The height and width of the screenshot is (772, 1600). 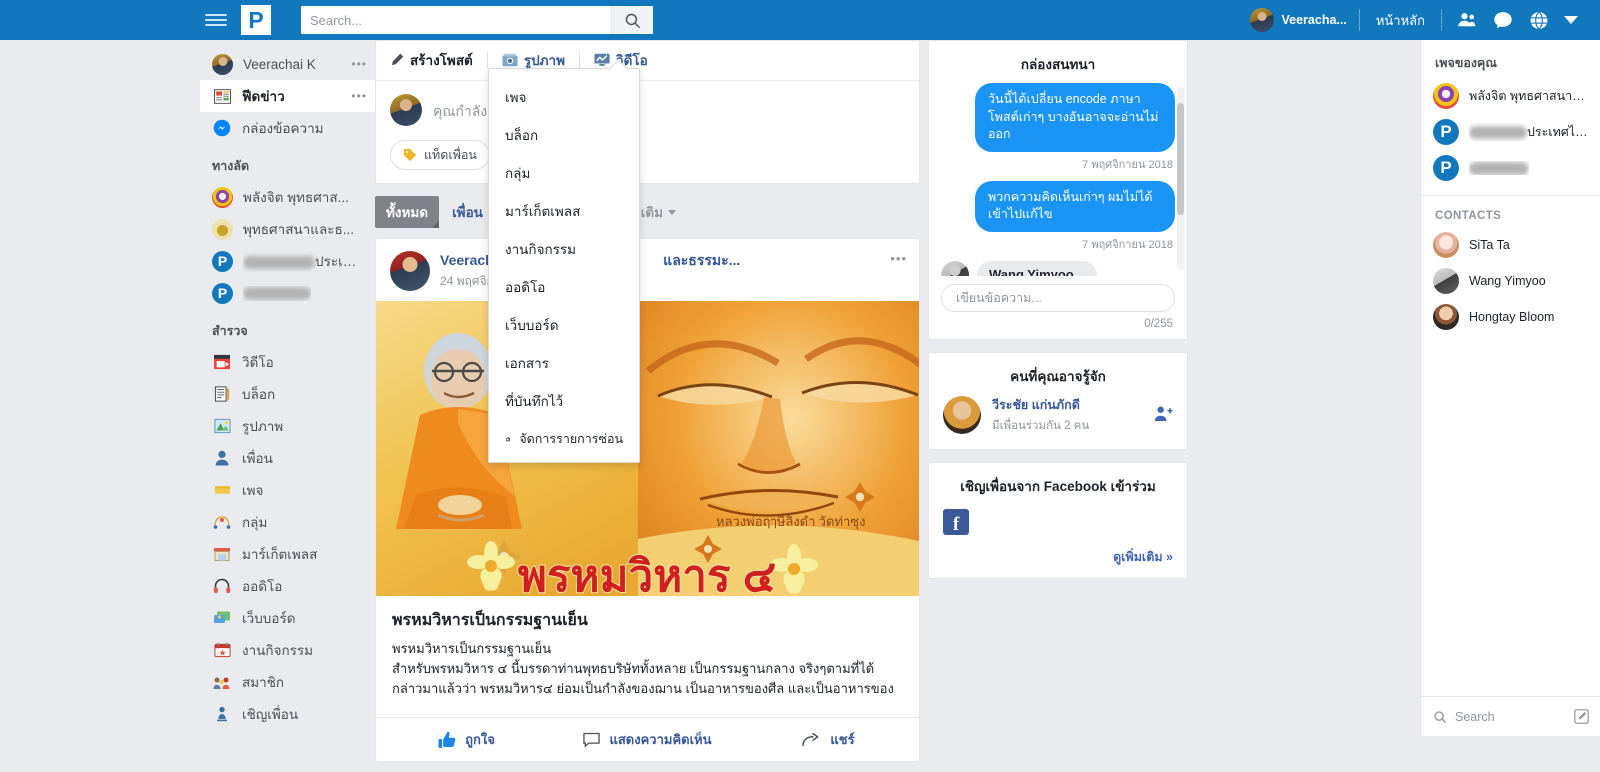 I want to click on account-dropdown-caret-icon, so click(x=1571, y=20).